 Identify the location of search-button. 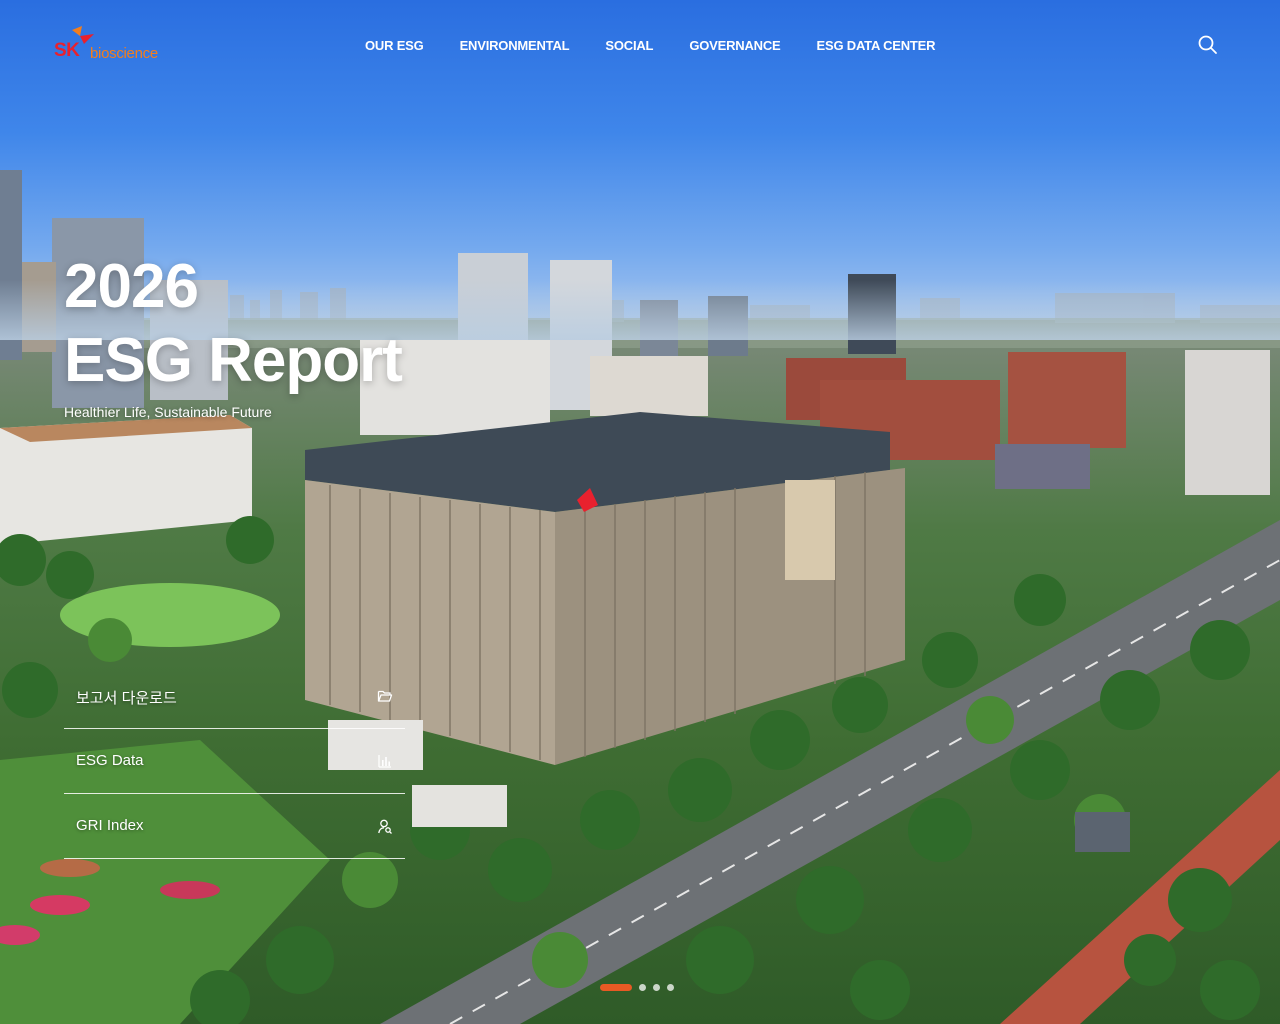
(1208, 45).